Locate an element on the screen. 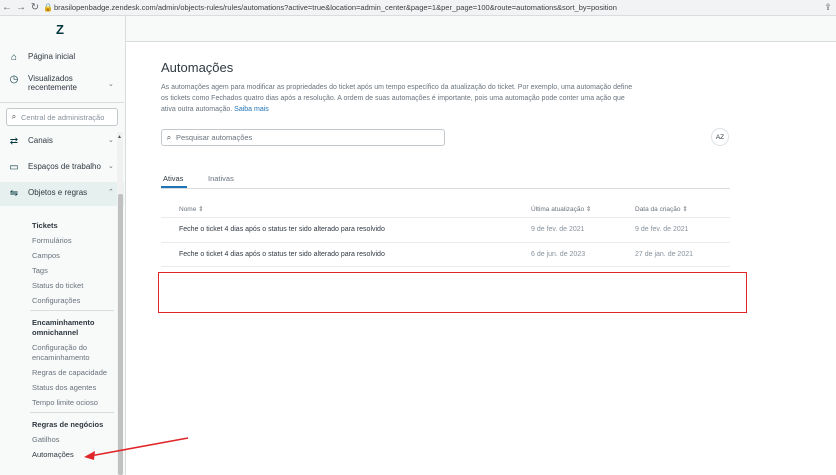 Image resolution: width=836 pixels, height=475 pixels. sidebar-link-capacity-rules: Regras de capacidade is located at coordinates (69, 372).